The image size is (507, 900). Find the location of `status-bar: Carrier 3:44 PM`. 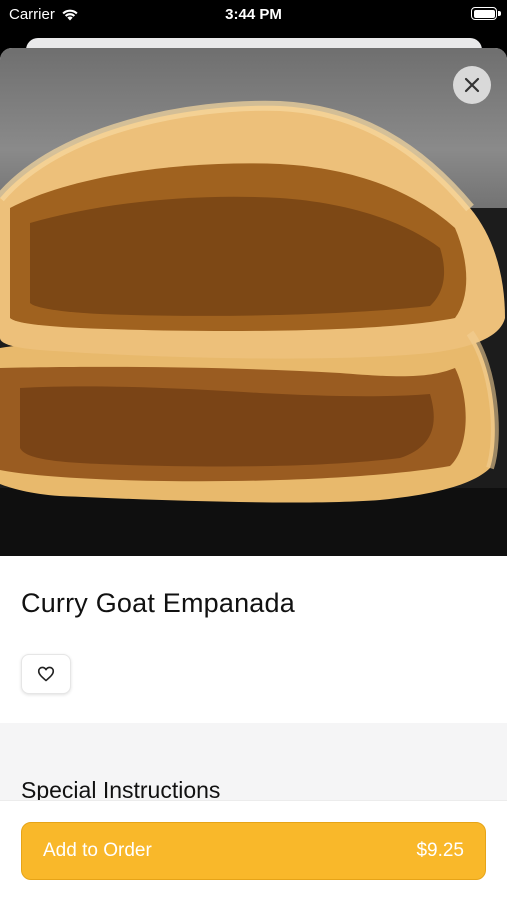

status-bar: Carrier 3:44 PM is located at coordinates (253, 15).